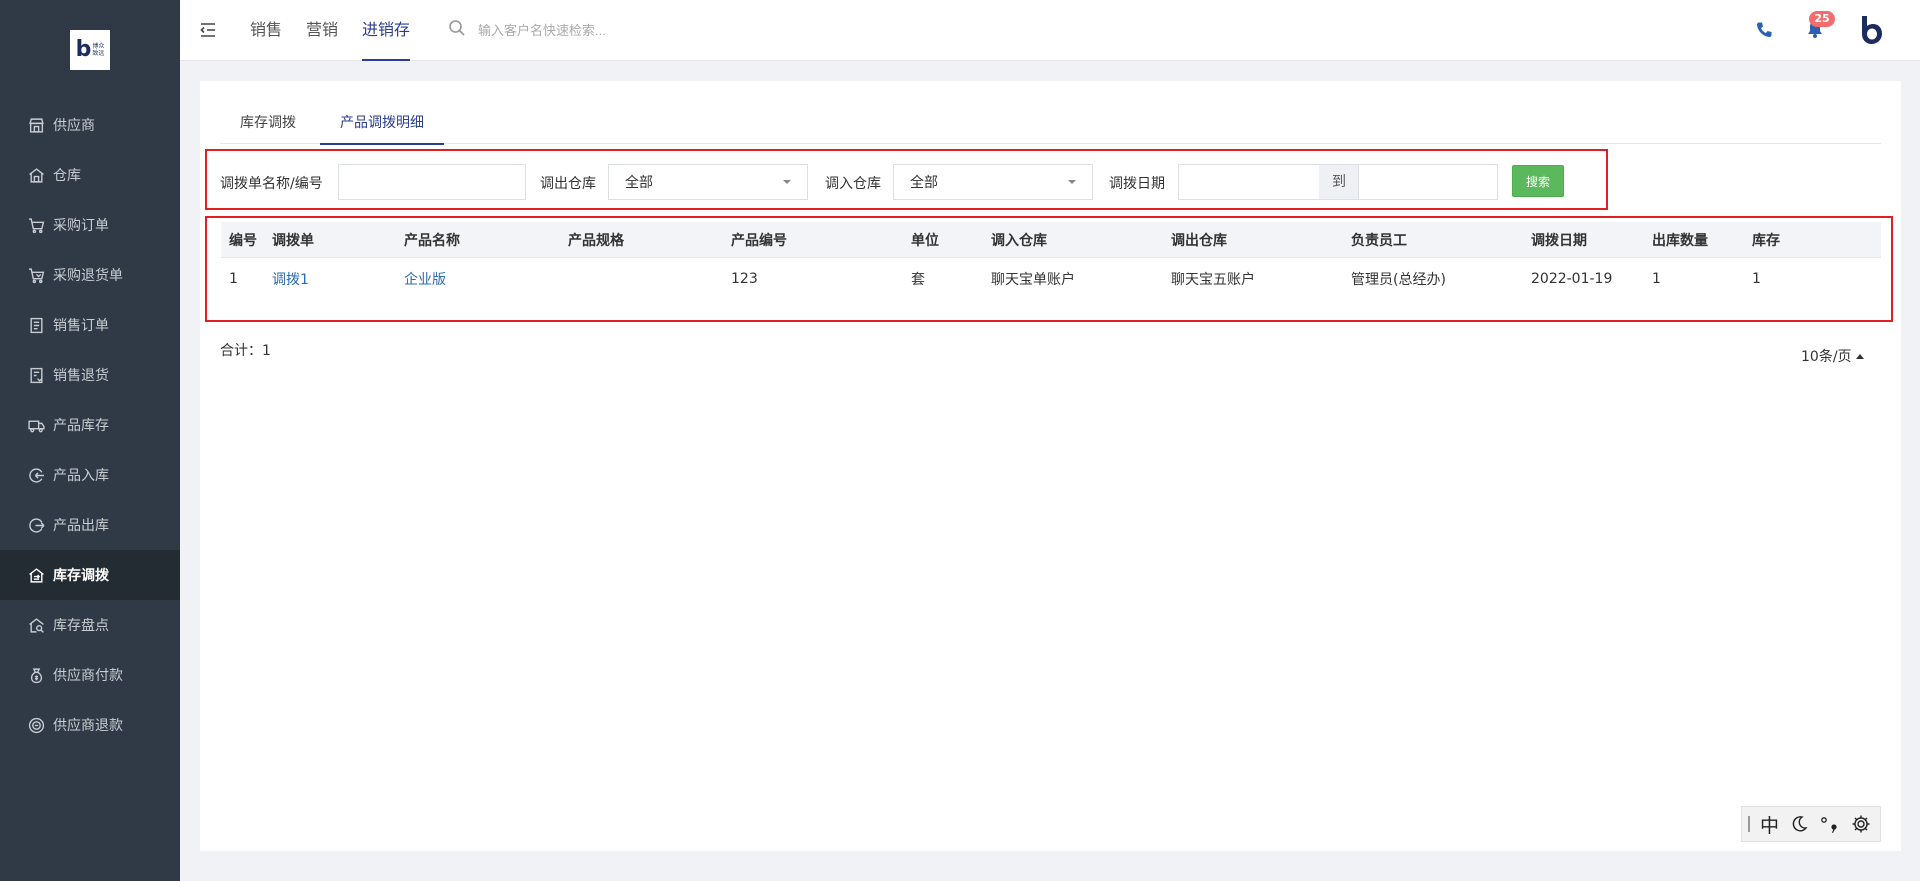 This screenshot has height=881, width=1920. Describe the element at coordinates (81, 626) in the screenshot. I see `sidebar-item-label: 库存盘点` at that location.